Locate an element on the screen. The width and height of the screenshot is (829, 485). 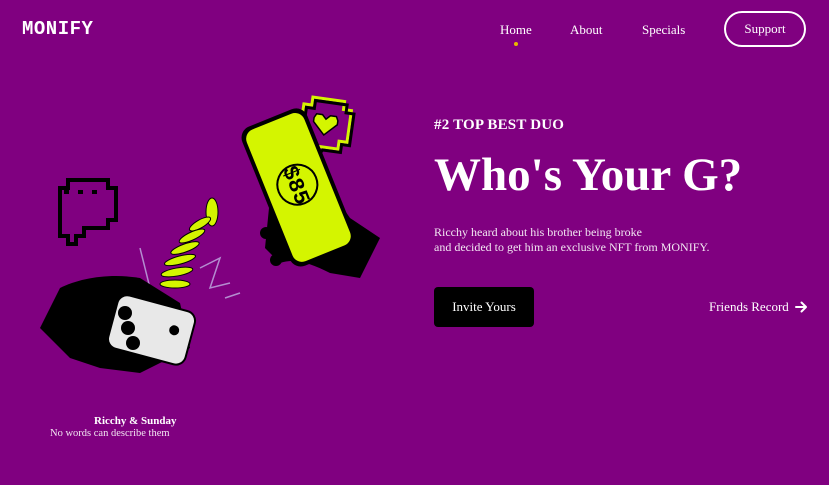
nav-item-specials: Specials is located at coordinates (663, 30).